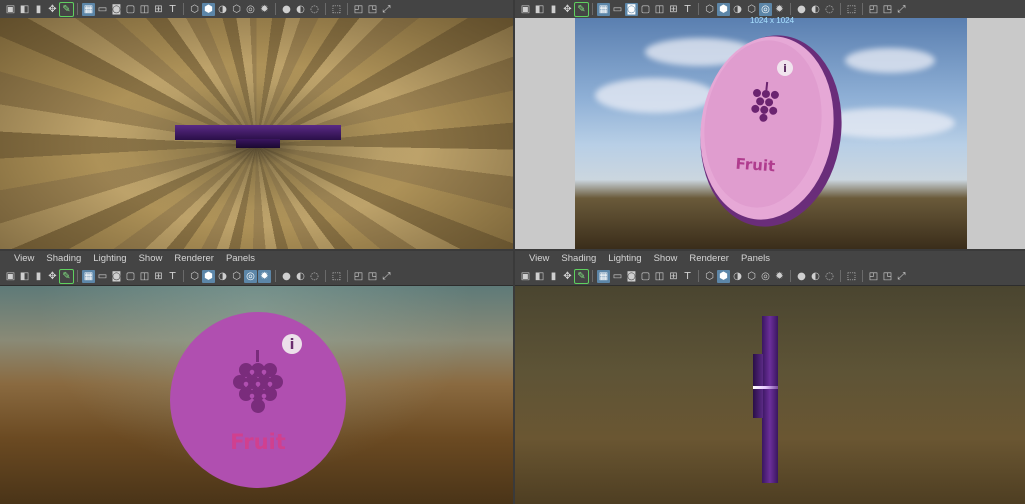 The image size is (1025, 504). I want to click on menu-view: View, so click(539, 259).